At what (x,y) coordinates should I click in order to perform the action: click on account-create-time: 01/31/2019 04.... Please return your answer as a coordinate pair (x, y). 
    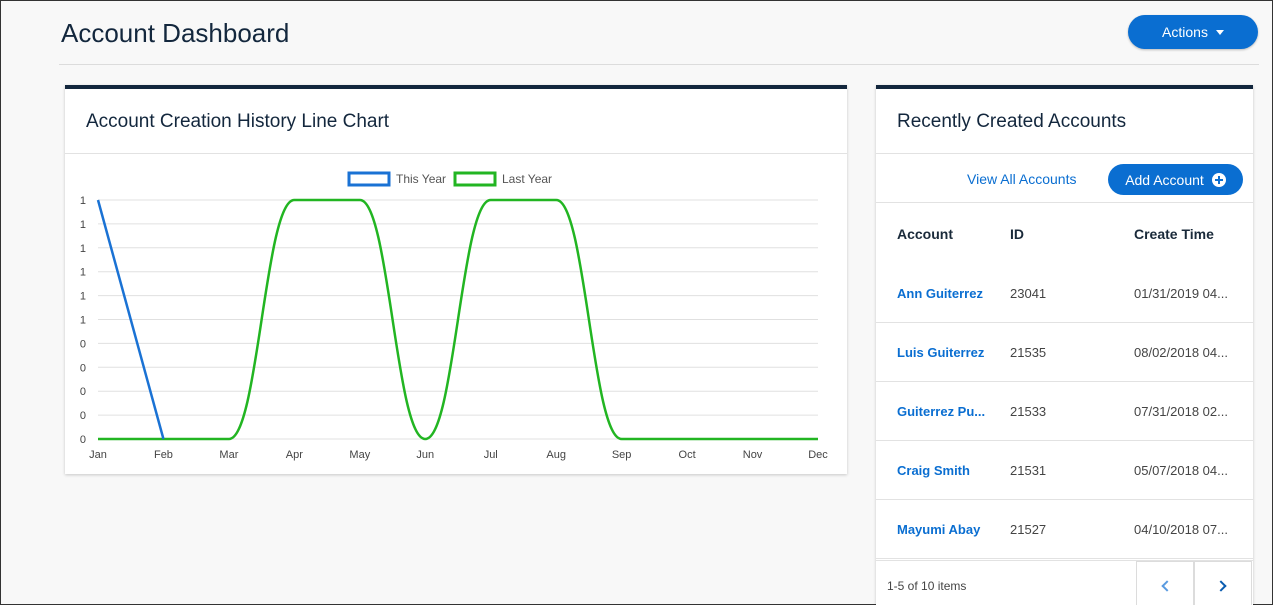
    Looking at the image, I should click on (1181, 293).